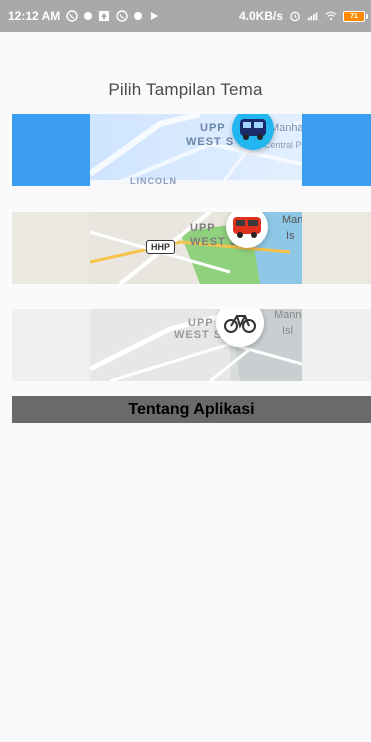 The width and height of the screenshot is (371, 742). Describe the element at coordinates (185, 16) in the screenshot. I see `status-bar: 12:12 AM 4.0KB/s 71` at that location.